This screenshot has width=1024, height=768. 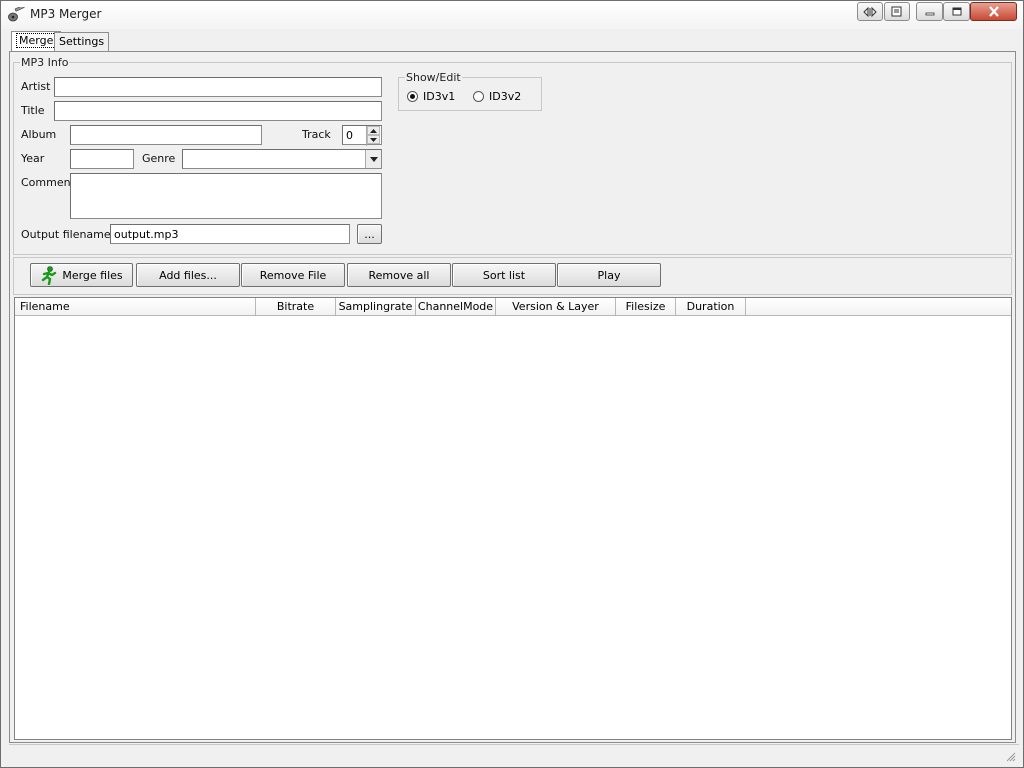 I want to click on spin-up-icon, so click(x=373, y=130).